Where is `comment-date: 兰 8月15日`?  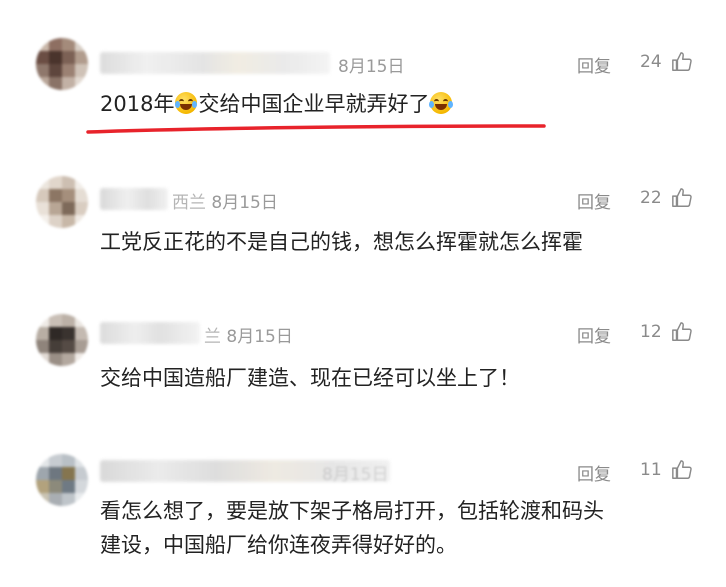 comment-date: 兰 8月15日 is located at coordinates (248, 337).